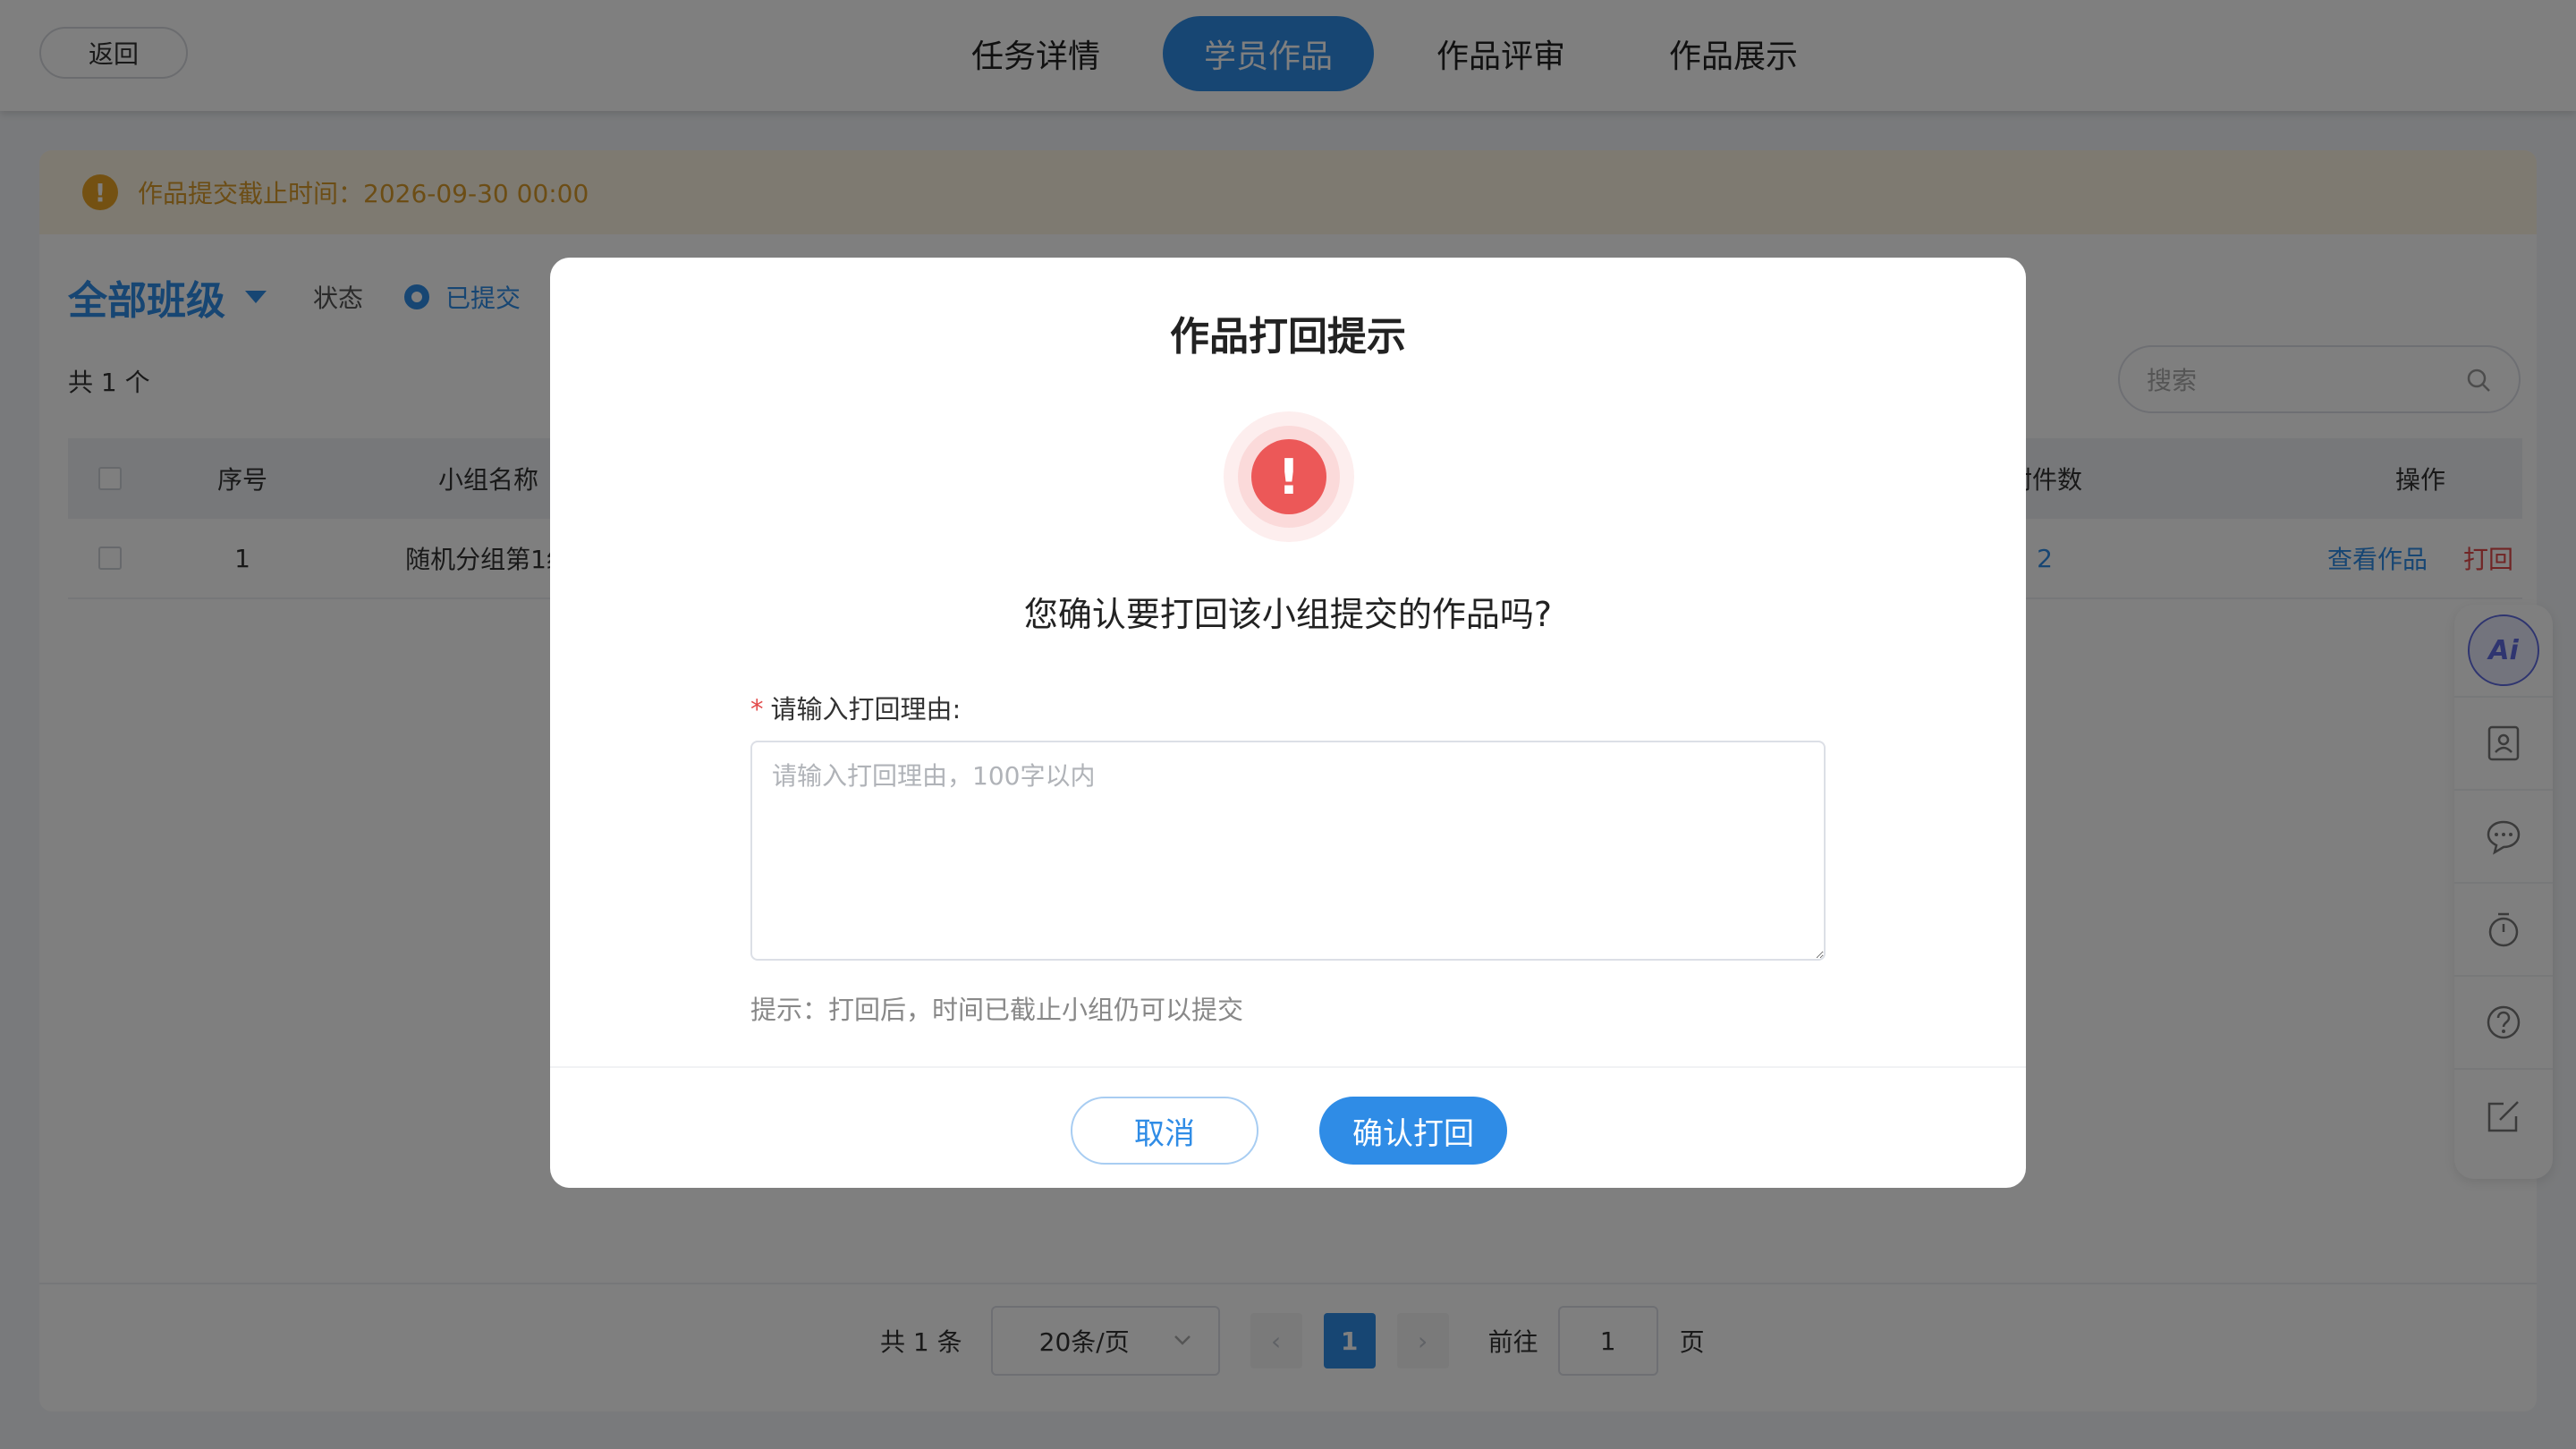 This screenshot has width=2576, height=1449. I want to click on confirm-reject-button: 确认打回, so click(1413, 1131).